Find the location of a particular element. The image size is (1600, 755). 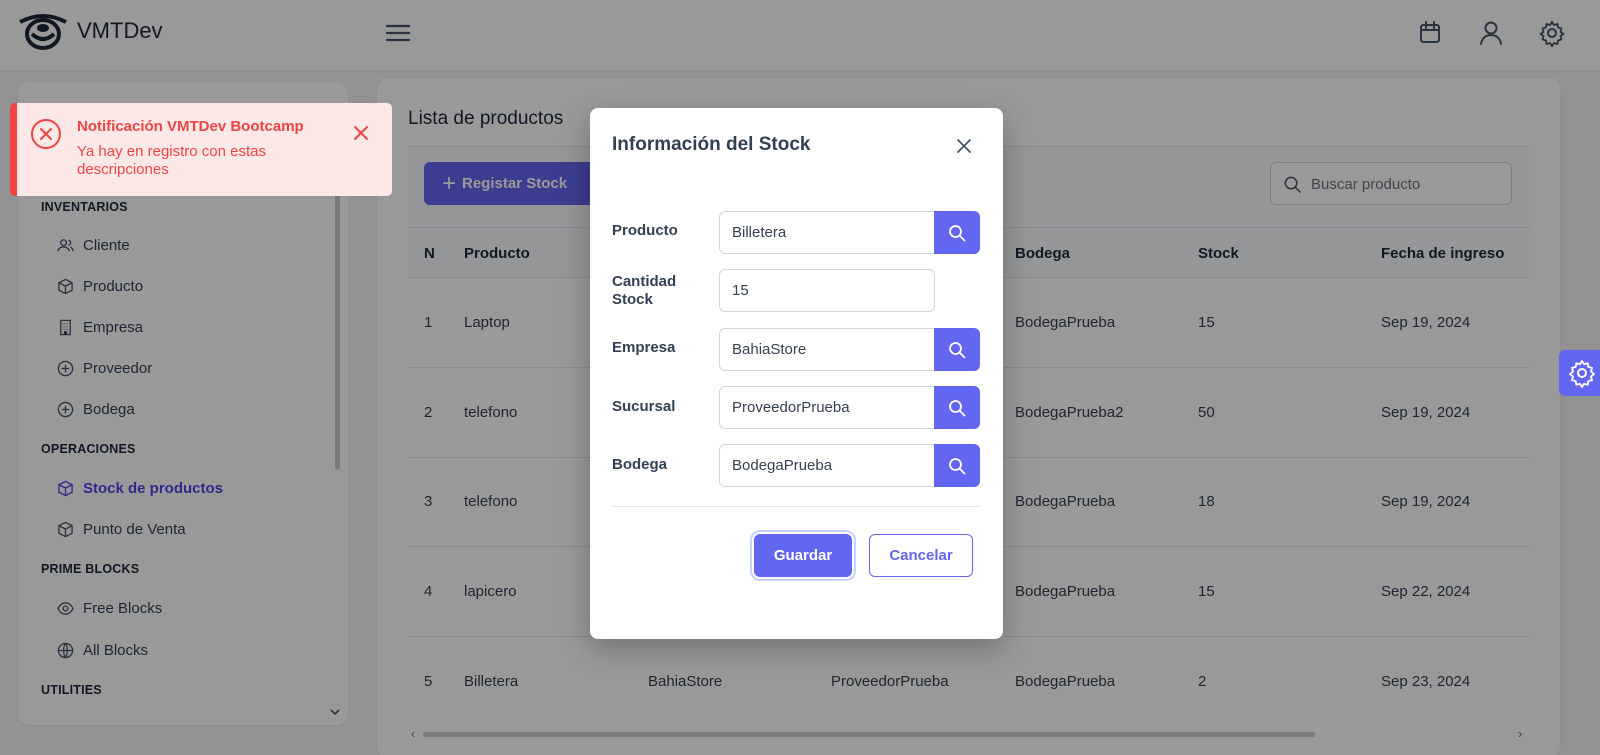

empresa-label: Empresa is located at coordinates (644, 347).